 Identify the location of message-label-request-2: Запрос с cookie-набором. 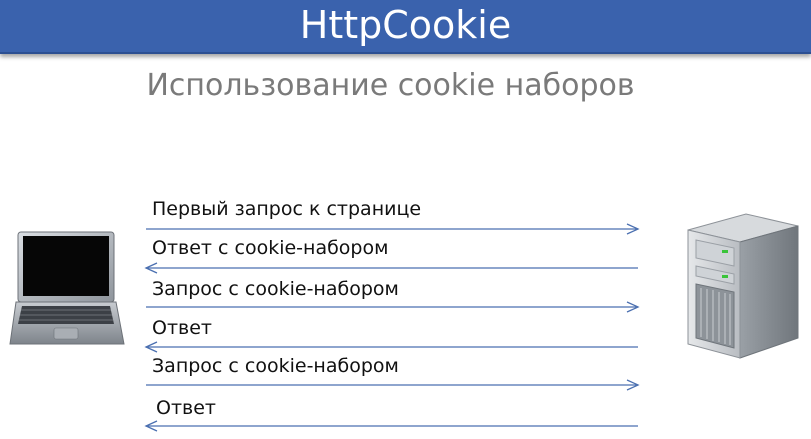
(275, 289).